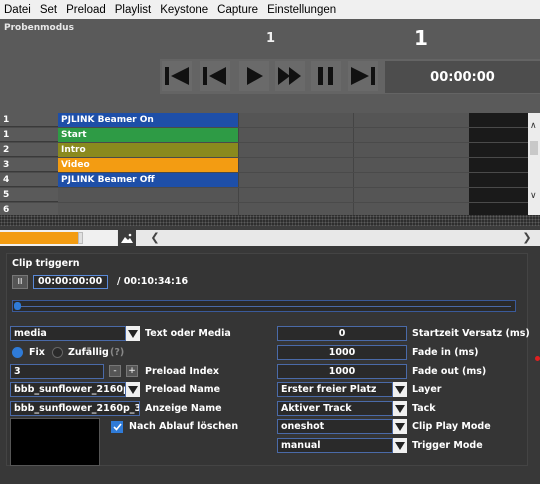 The width and height of the screenshot is (540, 484). Describe the element at coordinates (342, 371) in the screenshot. I see `fade-out-input: 1000` at that location.